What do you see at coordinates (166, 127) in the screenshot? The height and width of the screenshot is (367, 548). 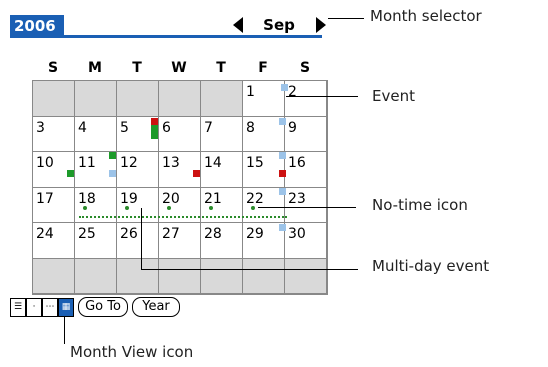 I see `day-number: 6` at bounding box center [166, 127].